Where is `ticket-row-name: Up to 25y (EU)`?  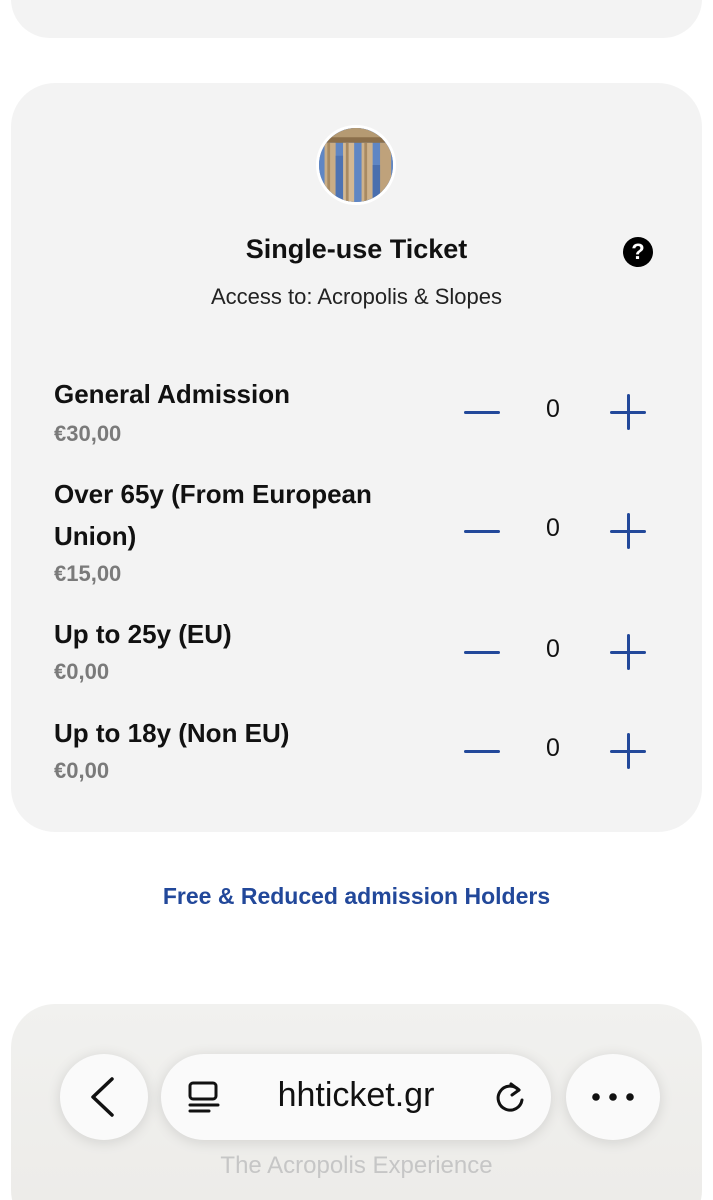
ticket-row-name: Up to 25y (EU) is located at coordinates (143, 634).